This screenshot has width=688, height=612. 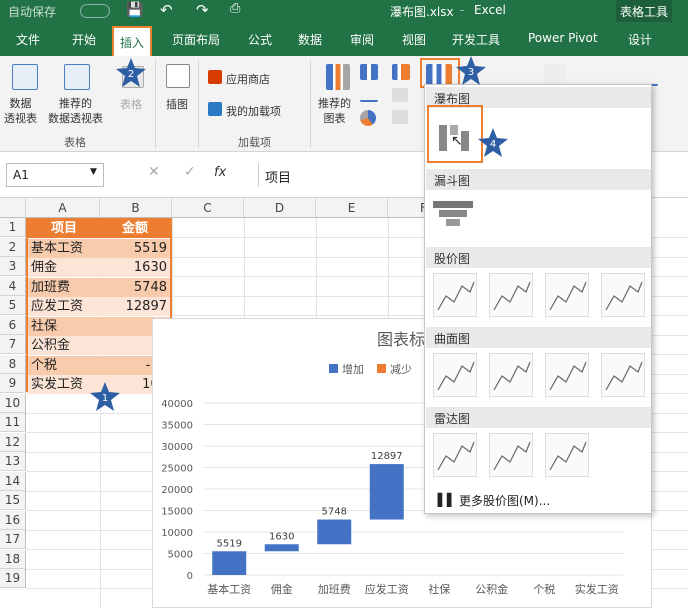 What do you see at coordinates (135, 267) in the screenshot?
I see `table-cell-amount: 1630` at bounding box center [135, 267].